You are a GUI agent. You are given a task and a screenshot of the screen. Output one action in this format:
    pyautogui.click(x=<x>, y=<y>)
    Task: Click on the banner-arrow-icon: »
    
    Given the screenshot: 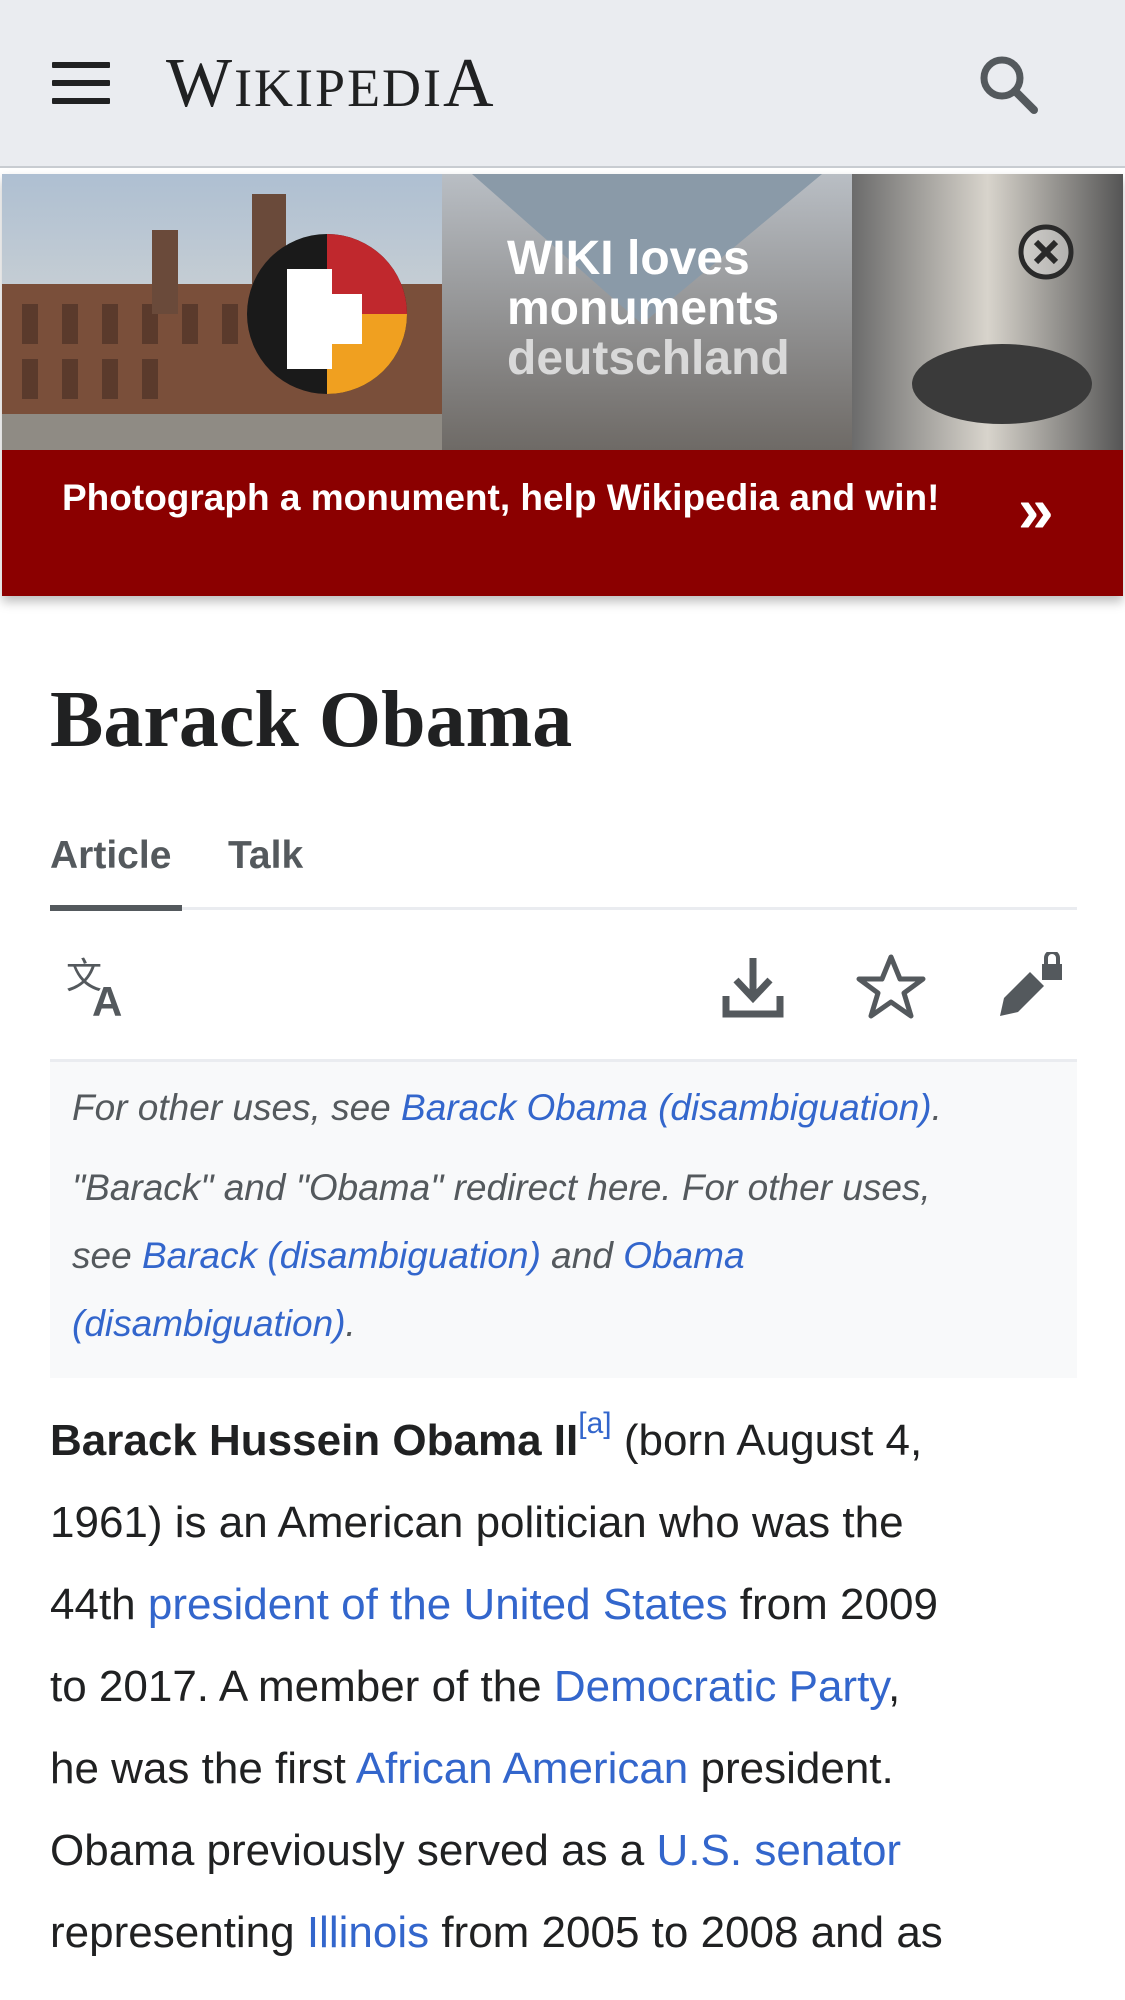 What is the action you would take?
    pyautogui.click(x=1046, y=510)
    